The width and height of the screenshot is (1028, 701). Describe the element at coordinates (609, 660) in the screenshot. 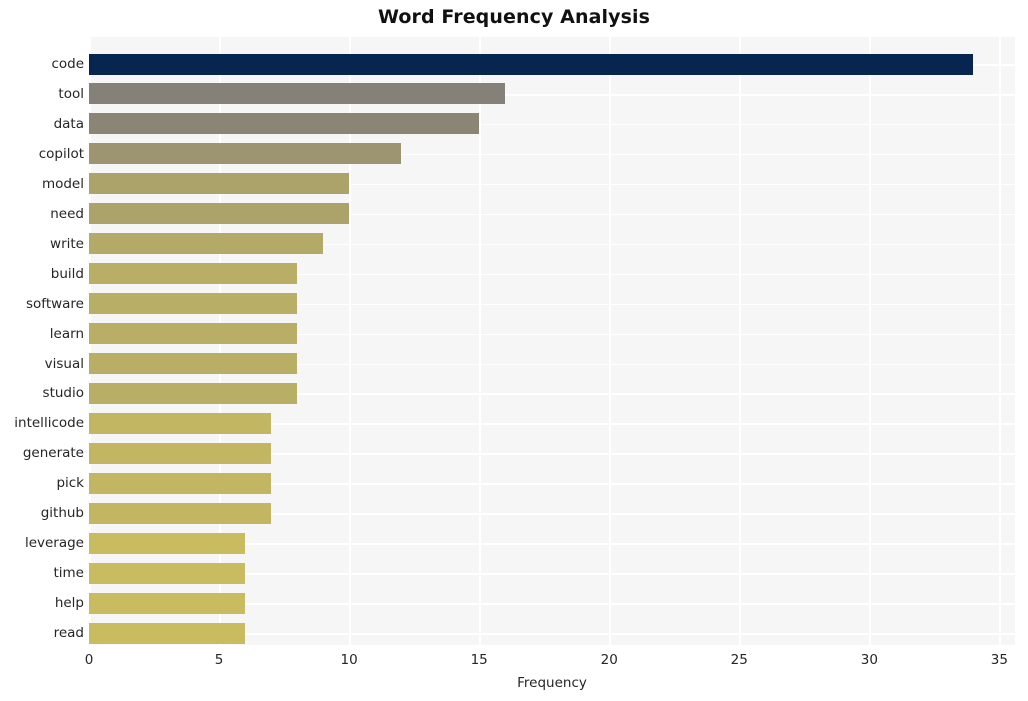

I see `x-axis-tick-label: 20` at that location.